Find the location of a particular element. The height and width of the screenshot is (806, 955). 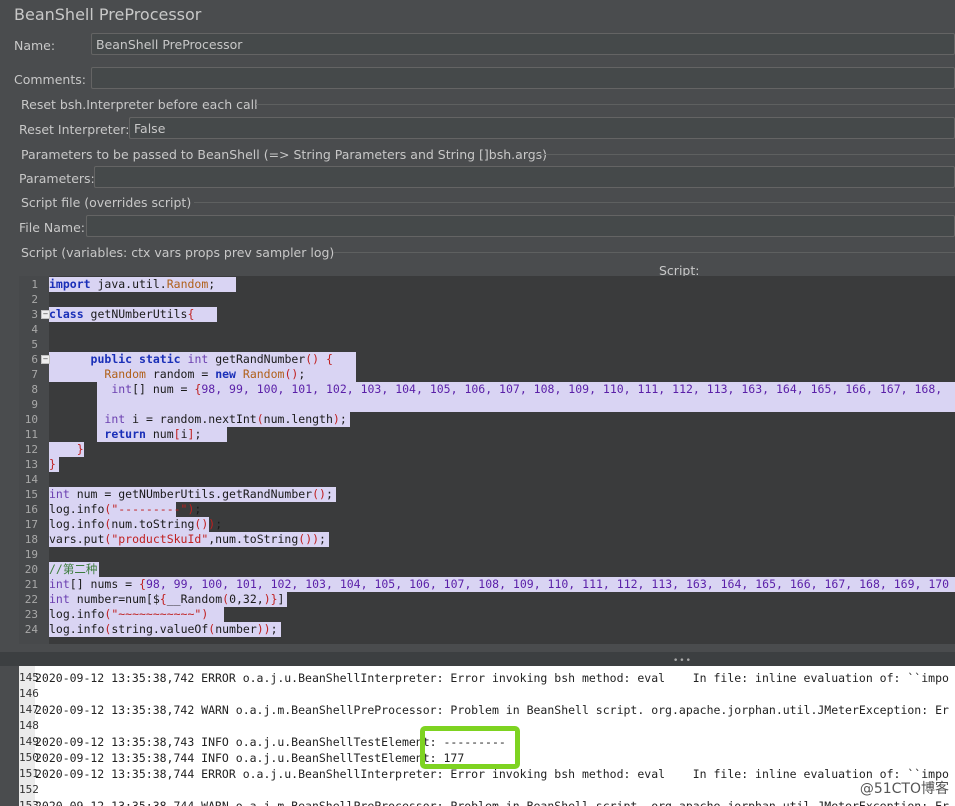

line-number: 19 is located at coordinates (31, 554).